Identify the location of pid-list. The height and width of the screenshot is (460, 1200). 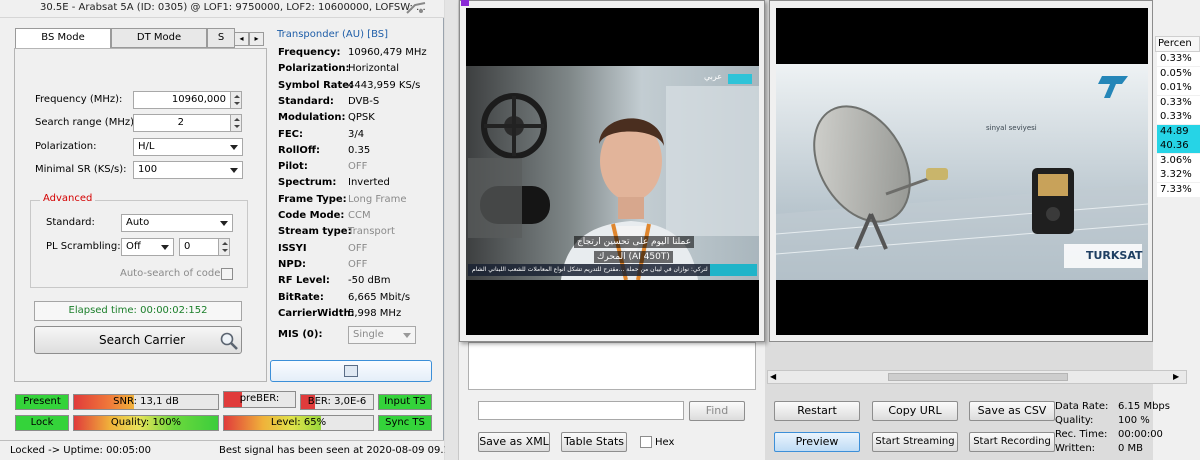
(612, 366).